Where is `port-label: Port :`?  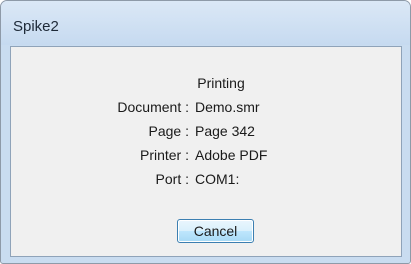 port-label: Port : is located at coordinates (172, 179).